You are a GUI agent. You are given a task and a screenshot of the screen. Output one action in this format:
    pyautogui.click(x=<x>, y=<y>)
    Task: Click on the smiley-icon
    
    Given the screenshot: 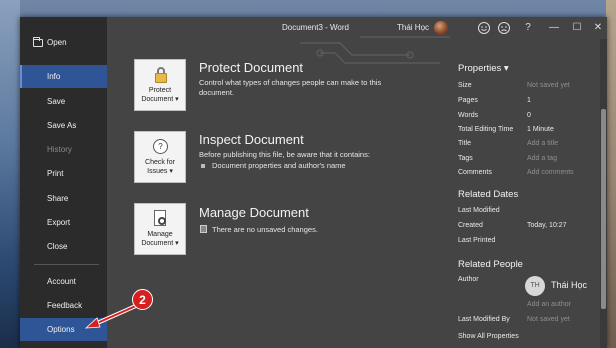 What is the action you would take?
    pyautogui.click(x=484, y=28)
    